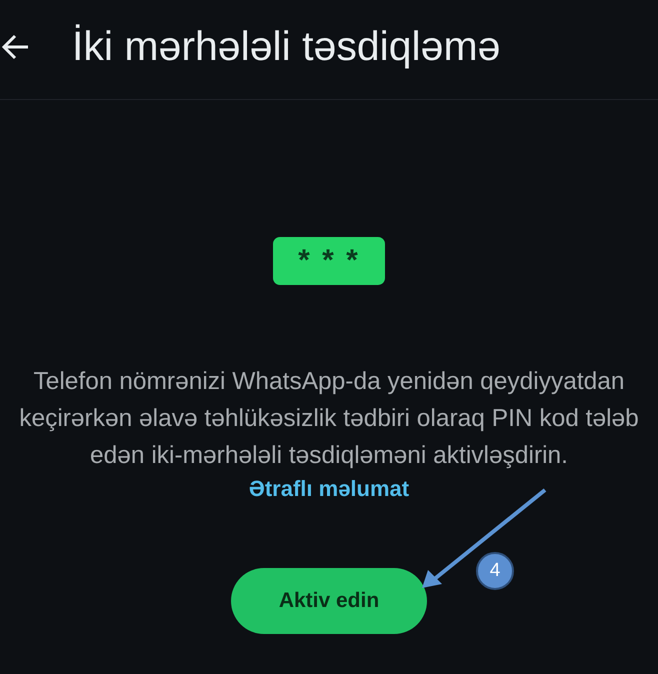  I want to click on pin-badge: * * *, so click(329, 261).